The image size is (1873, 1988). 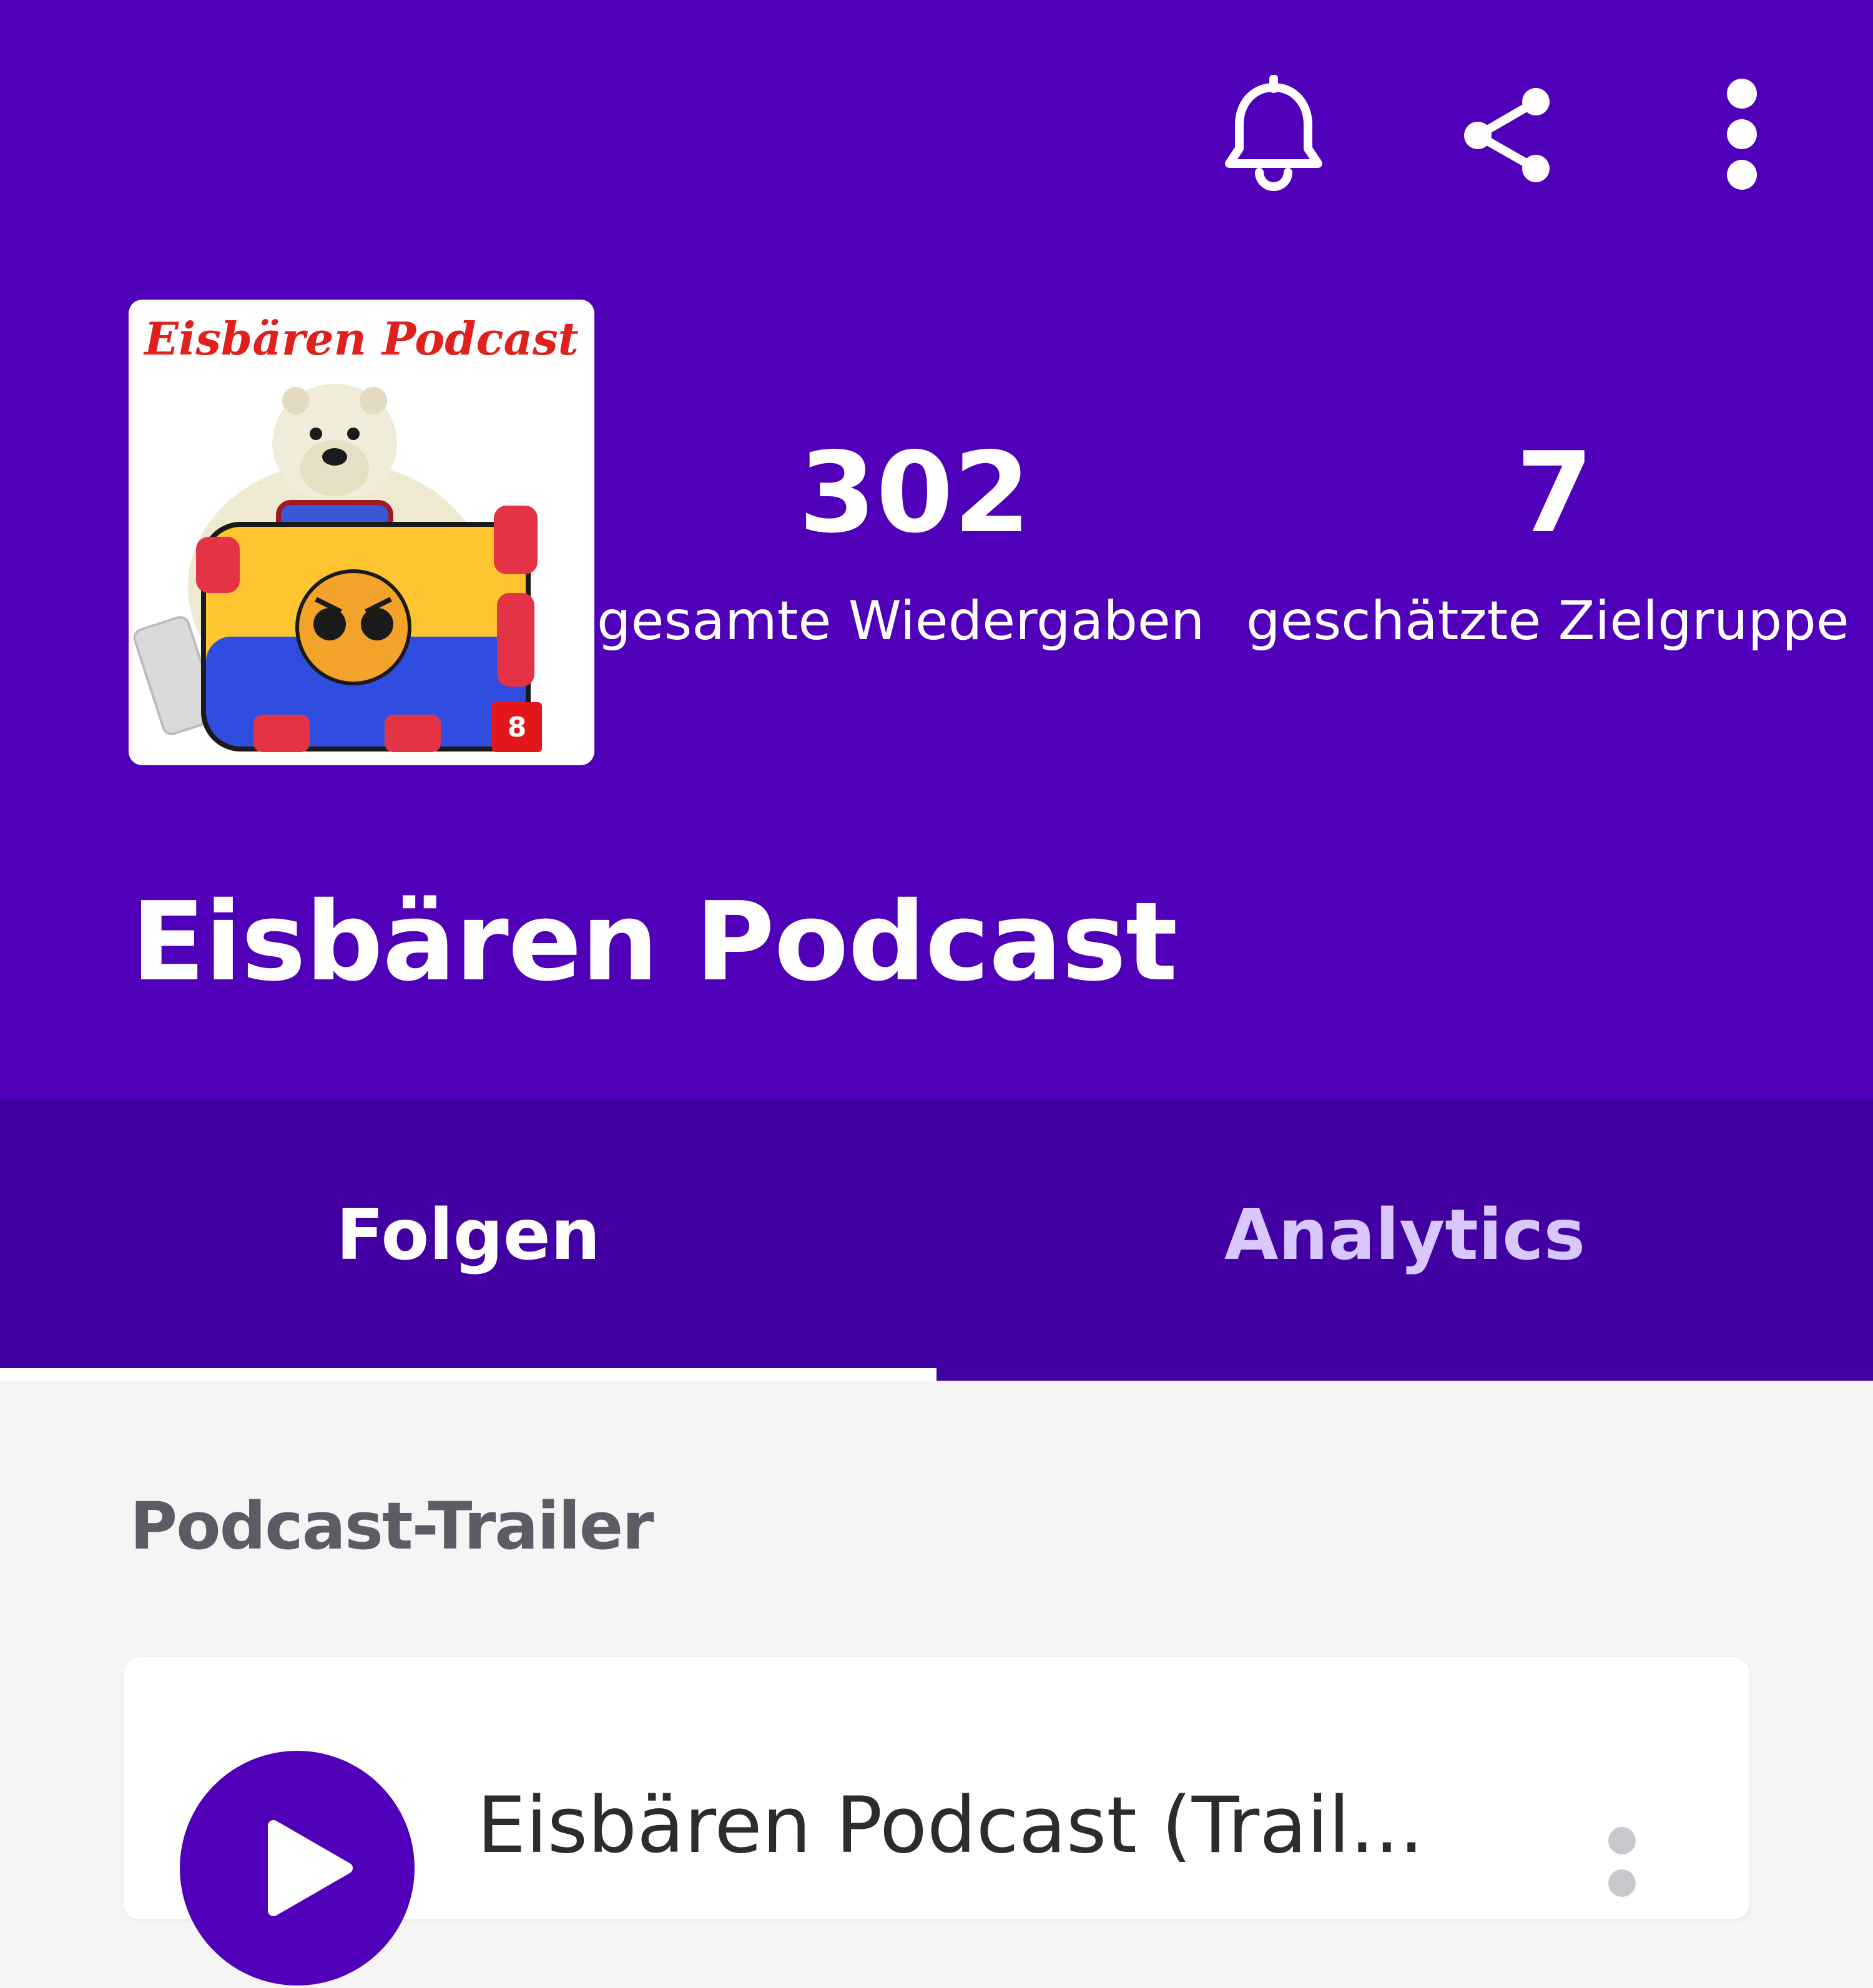 I want to click on play-button, so click(x=297, y=1868).